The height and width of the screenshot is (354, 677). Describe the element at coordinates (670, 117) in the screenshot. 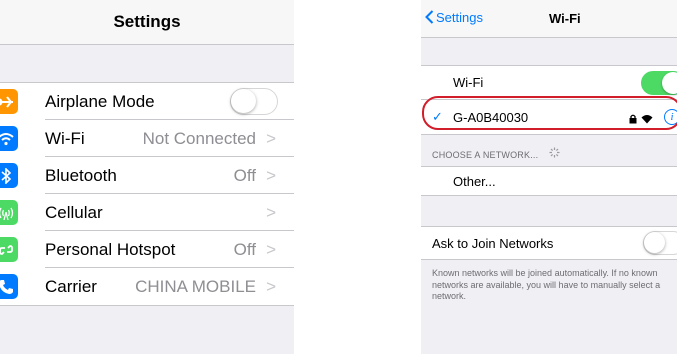

I see `info-icon: i` at that location.